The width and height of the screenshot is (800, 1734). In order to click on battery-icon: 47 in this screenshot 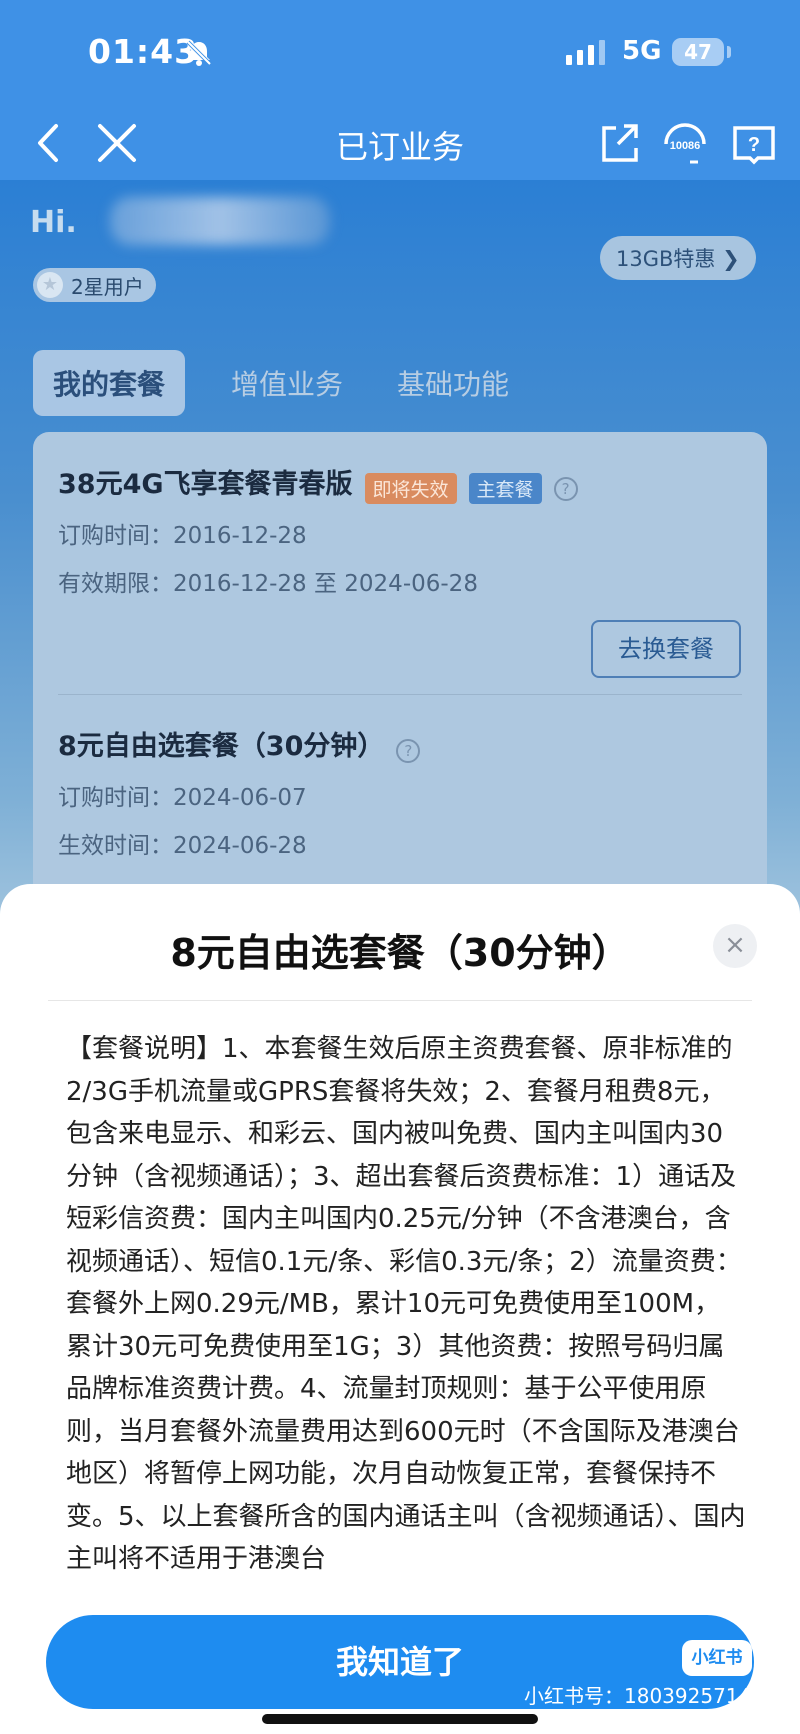, I will do `click(698, 52)`.